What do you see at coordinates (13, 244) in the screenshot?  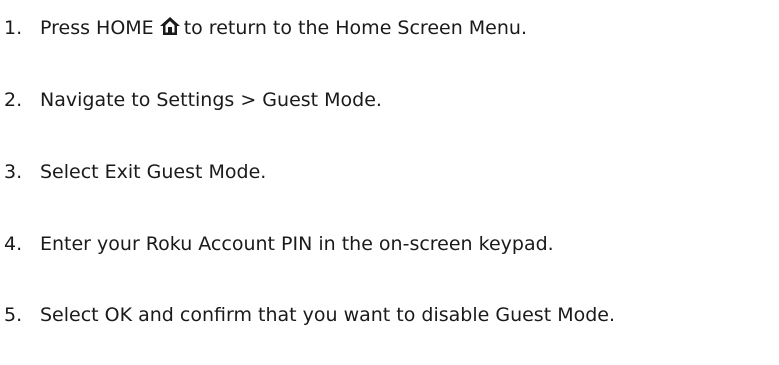 I see `step-number: 4.` at bounding box center [13, 244].